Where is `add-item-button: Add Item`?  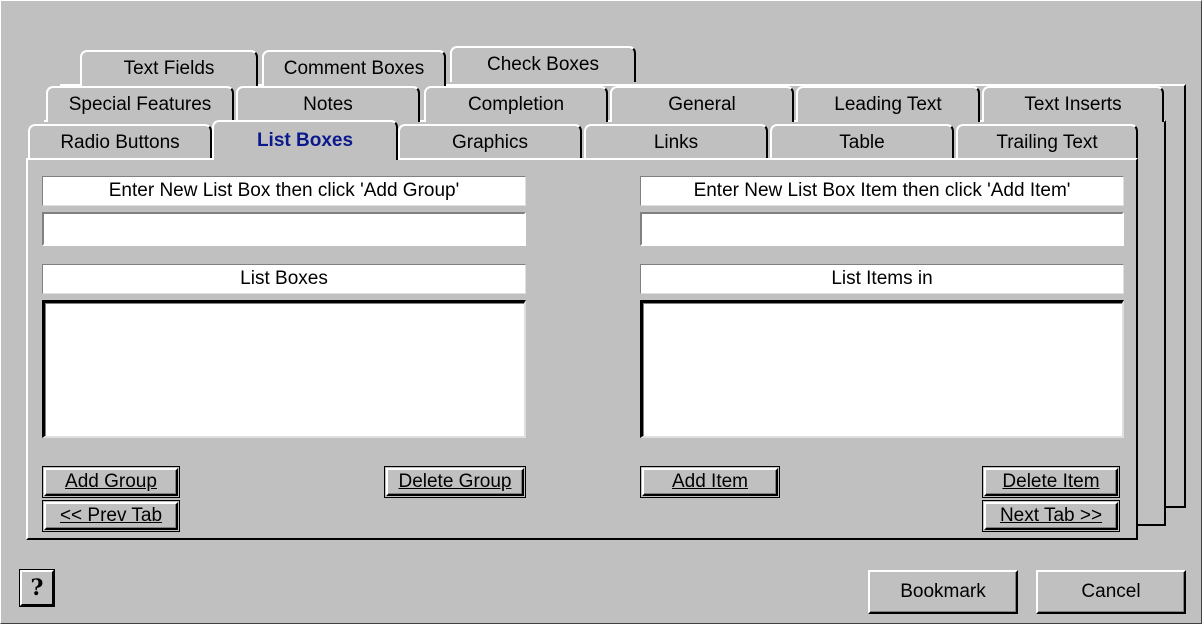 add-item-button: Add Item is located at coordinates (710, 482).